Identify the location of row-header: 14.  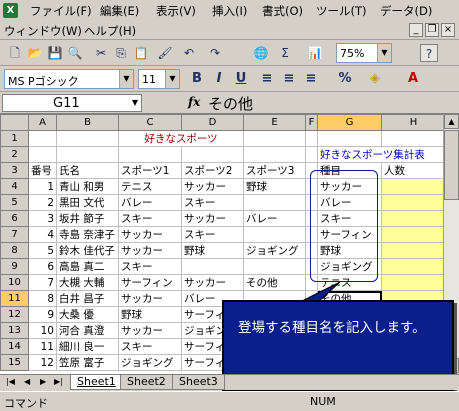
(14, 346).